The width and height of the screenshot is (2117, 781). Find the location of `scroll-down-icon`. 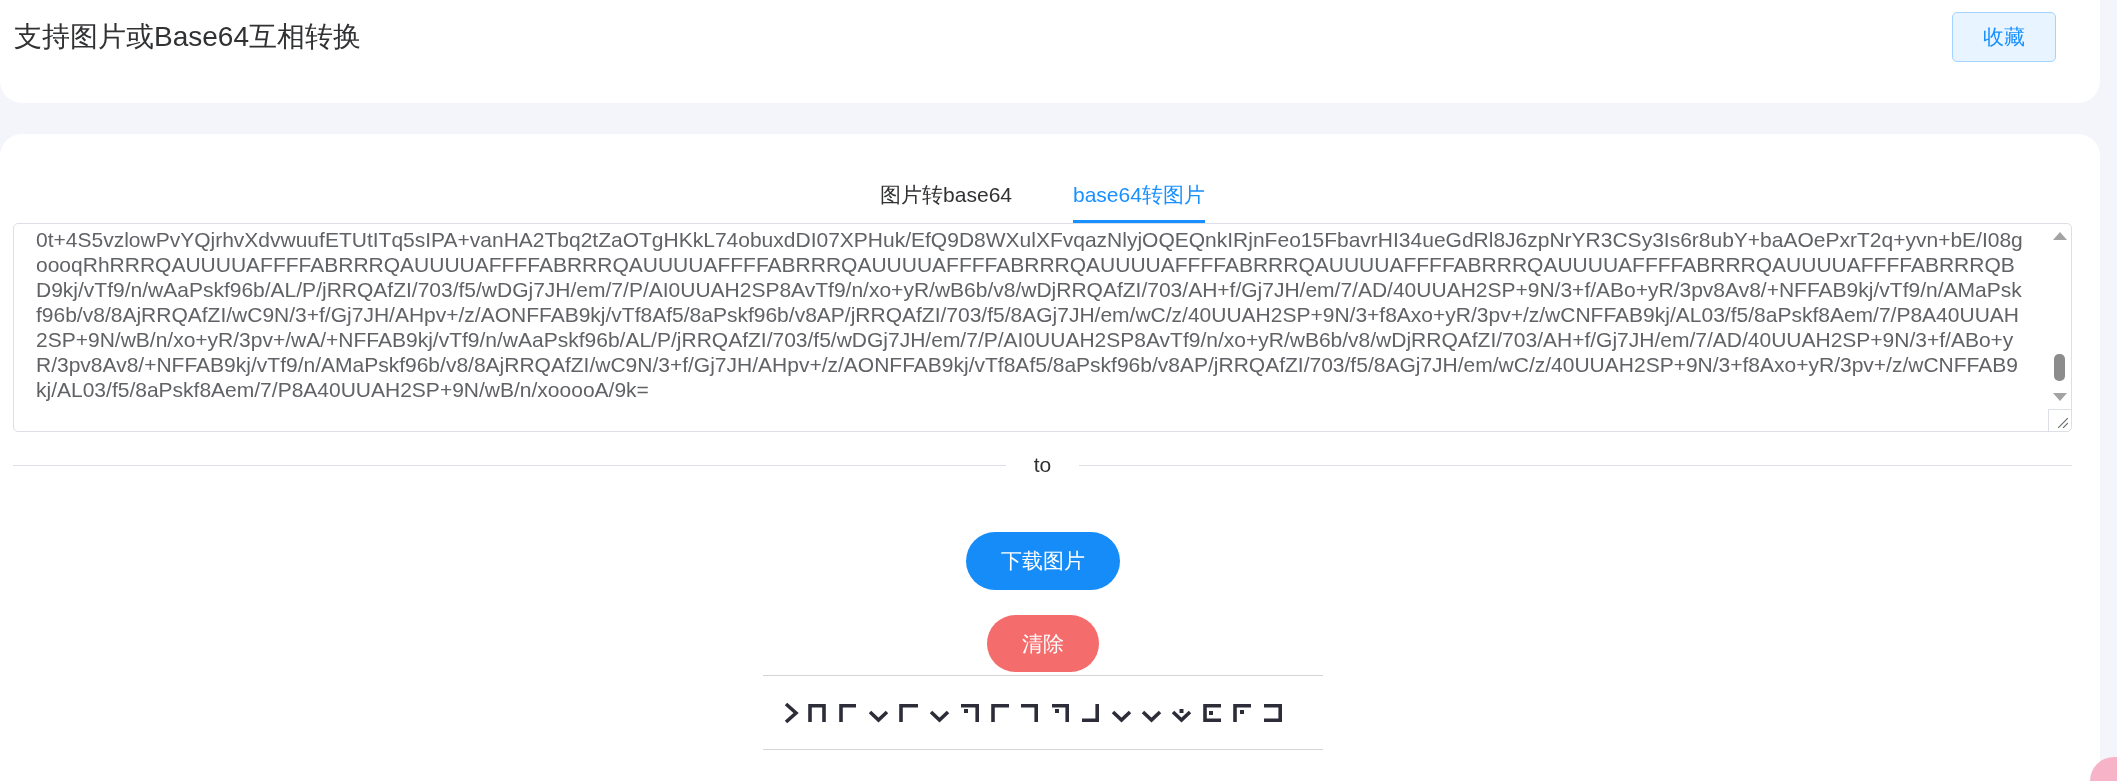

scroll-down-icon is located at coordinates (2059, 397).